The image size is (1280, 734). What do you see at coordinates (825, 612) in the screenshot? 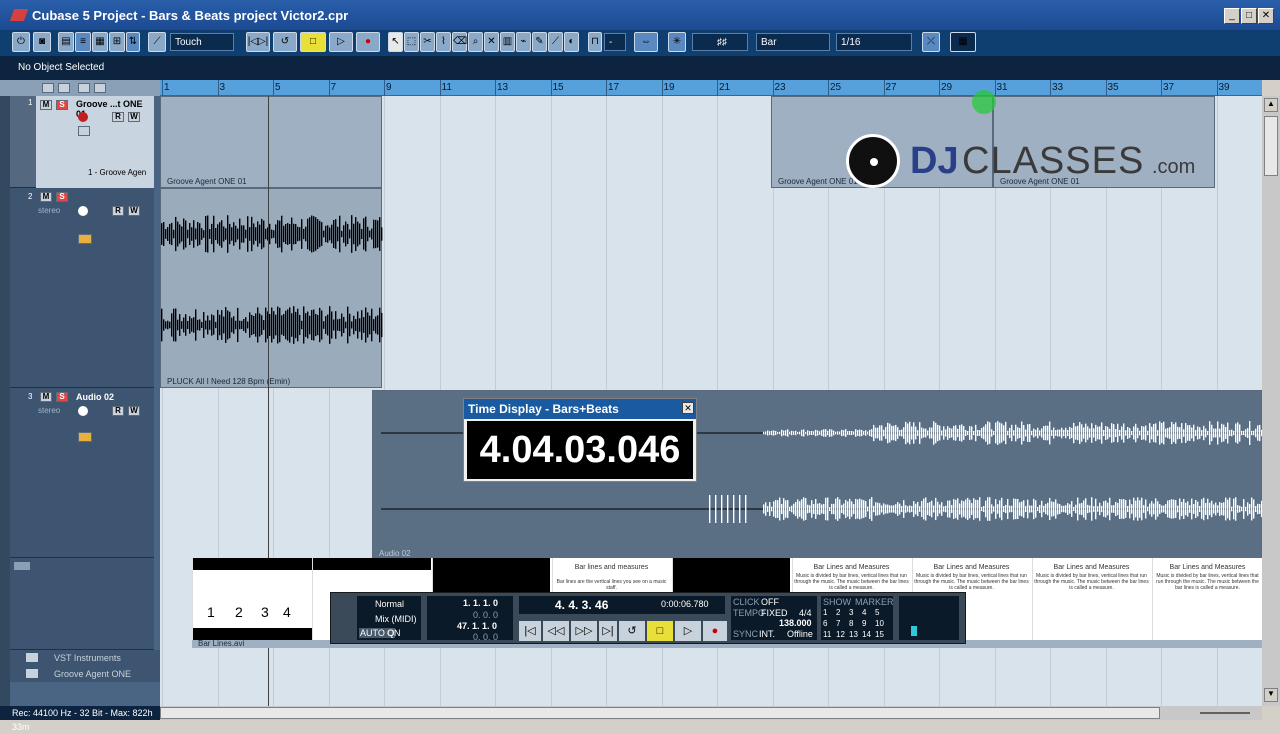
I see `marker-button-1: 1` at bounding box center [825, 612].